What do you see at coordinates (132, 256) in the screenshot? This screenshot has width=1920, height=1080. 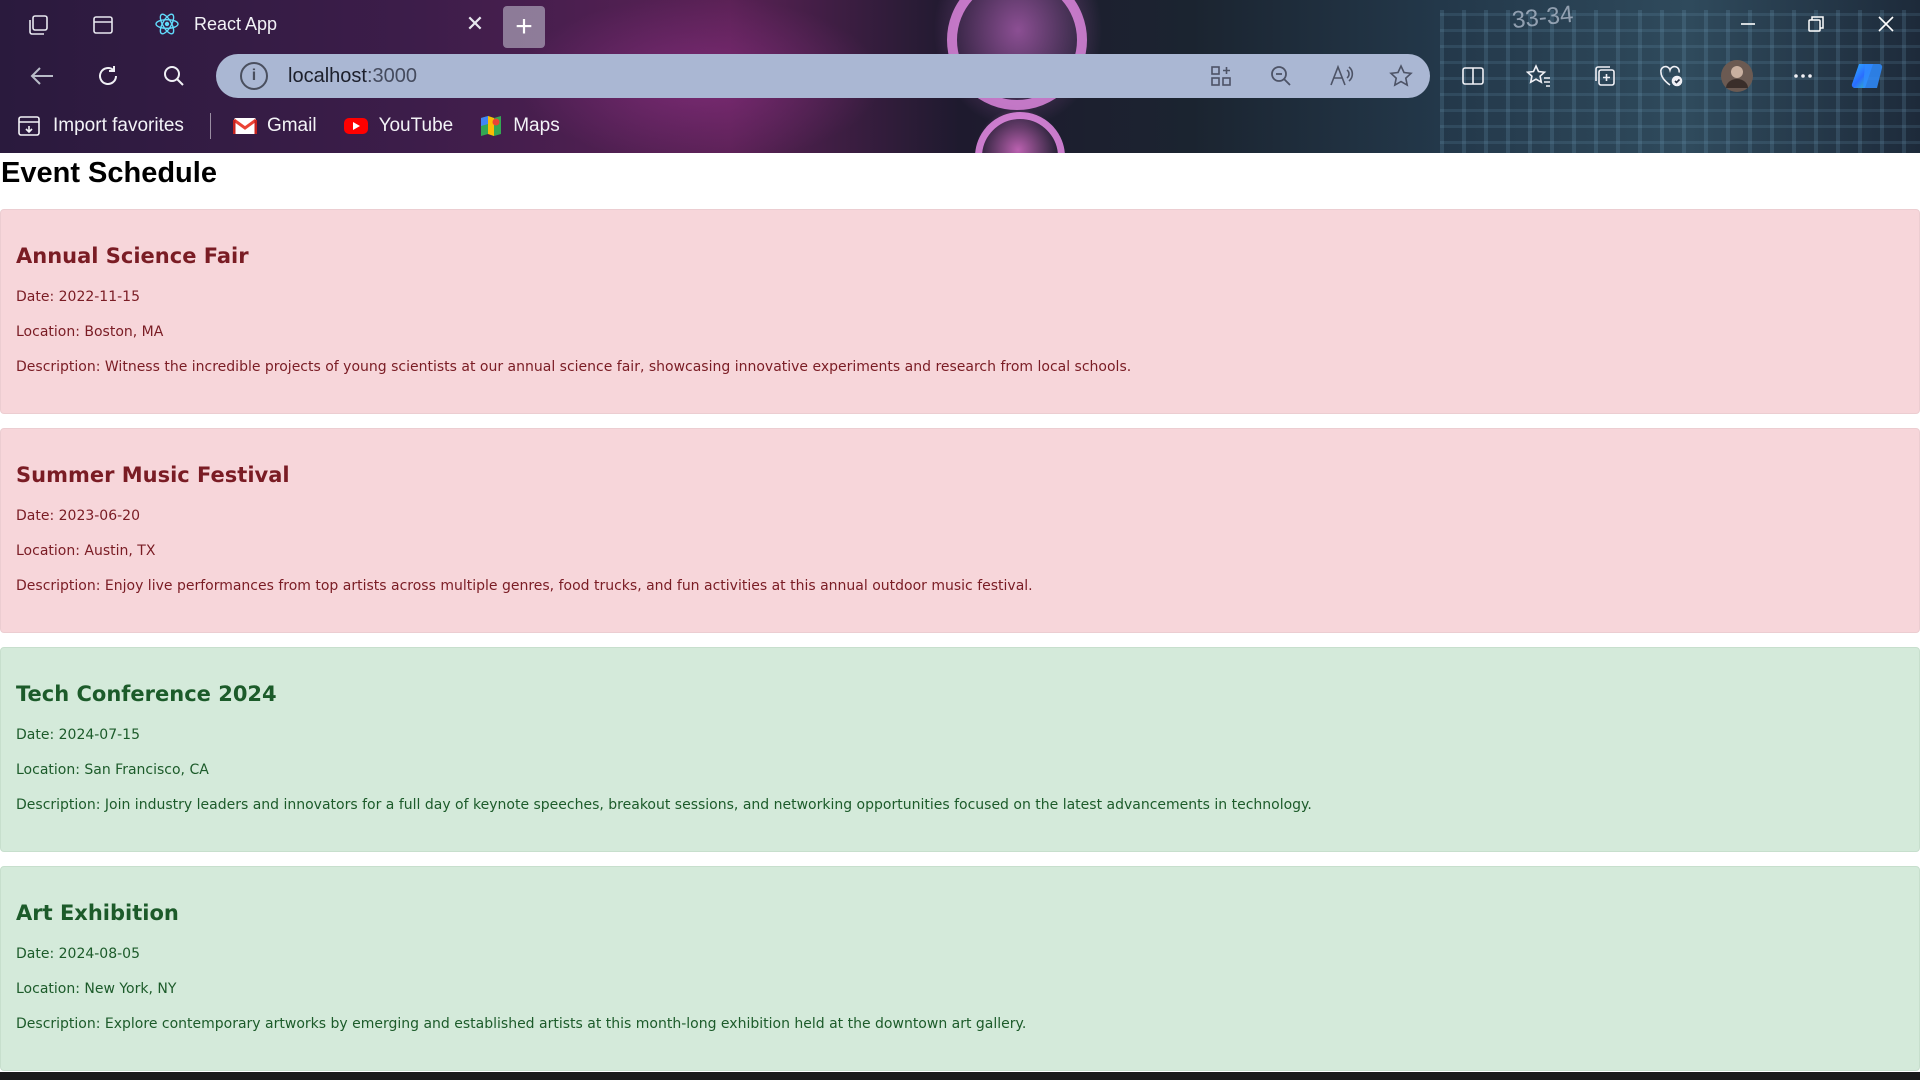 I see `event-name: Annual Science Fair` at bounding box center [132, 256].